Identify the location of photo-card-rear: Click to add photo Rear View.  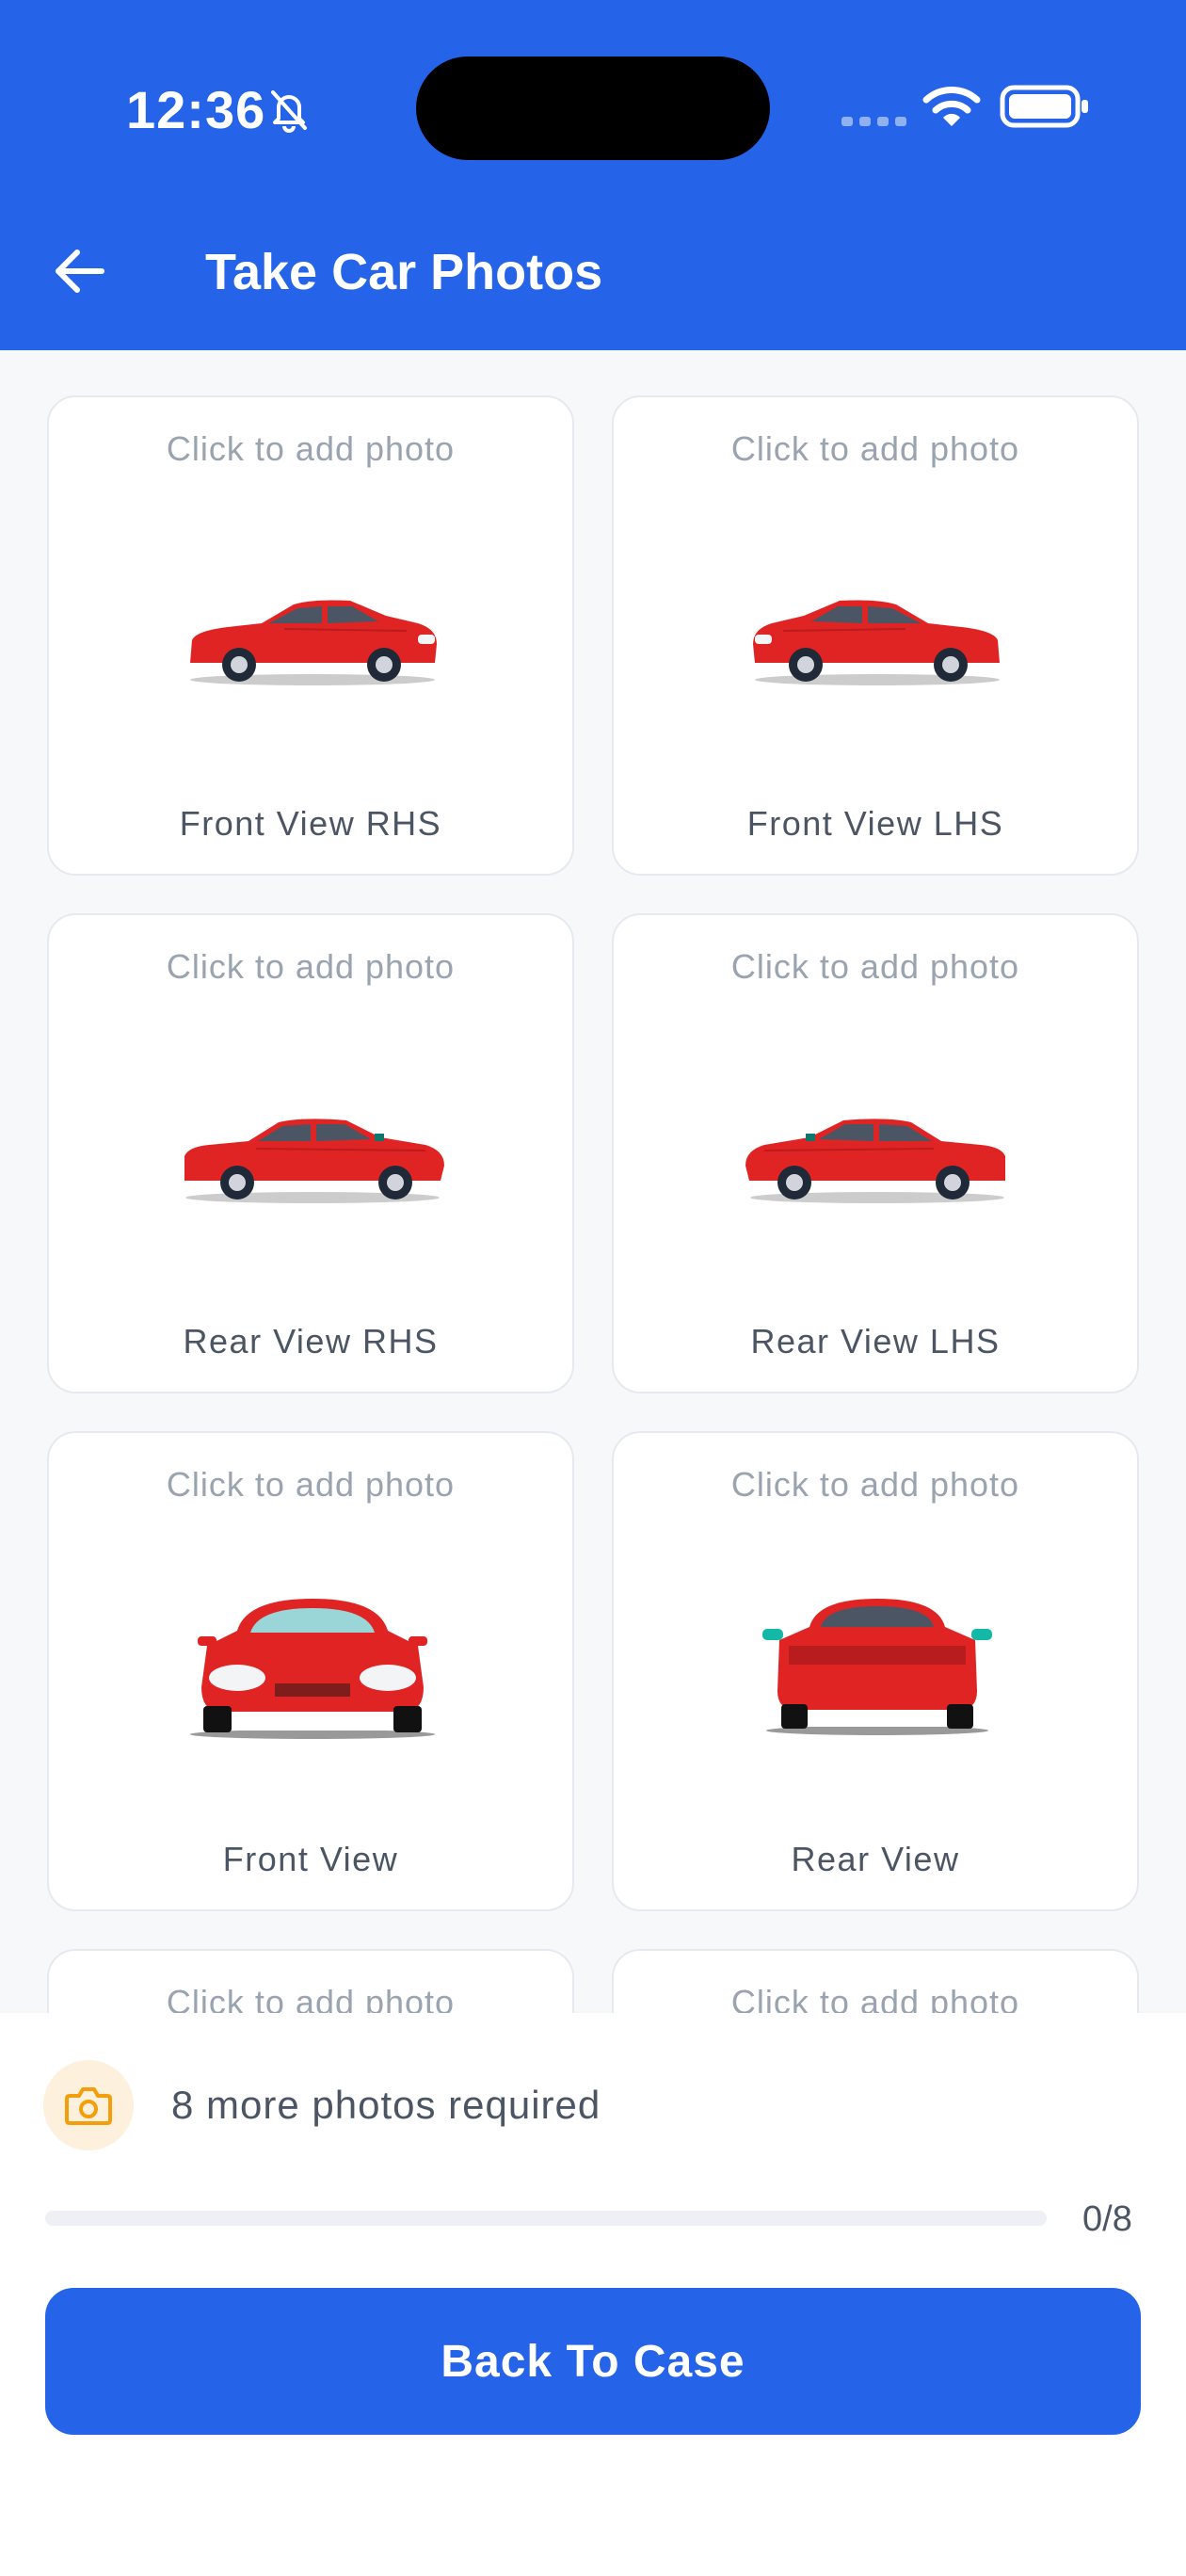
(875, 1671).